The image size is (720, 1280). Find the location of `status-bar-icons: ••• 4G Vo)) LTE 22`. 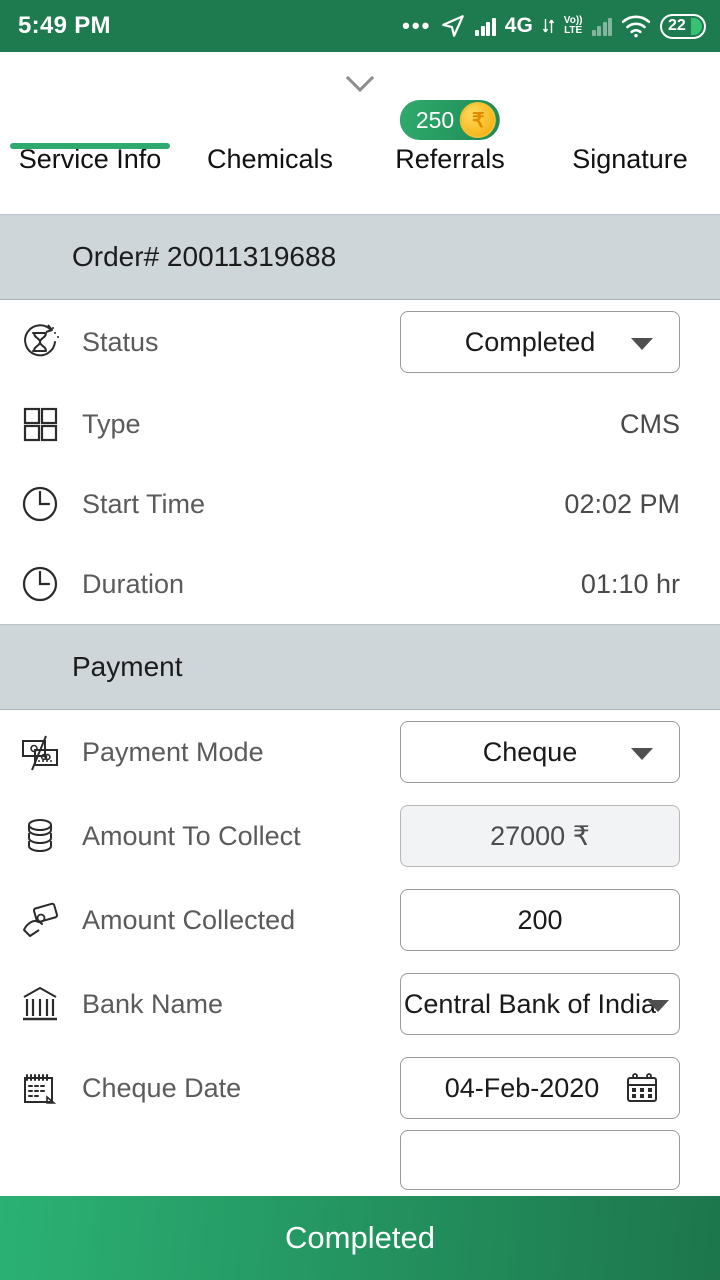

status-bar-icons: ••• 4G Vo)) LTE 22 is located at coordinates (554, 26).